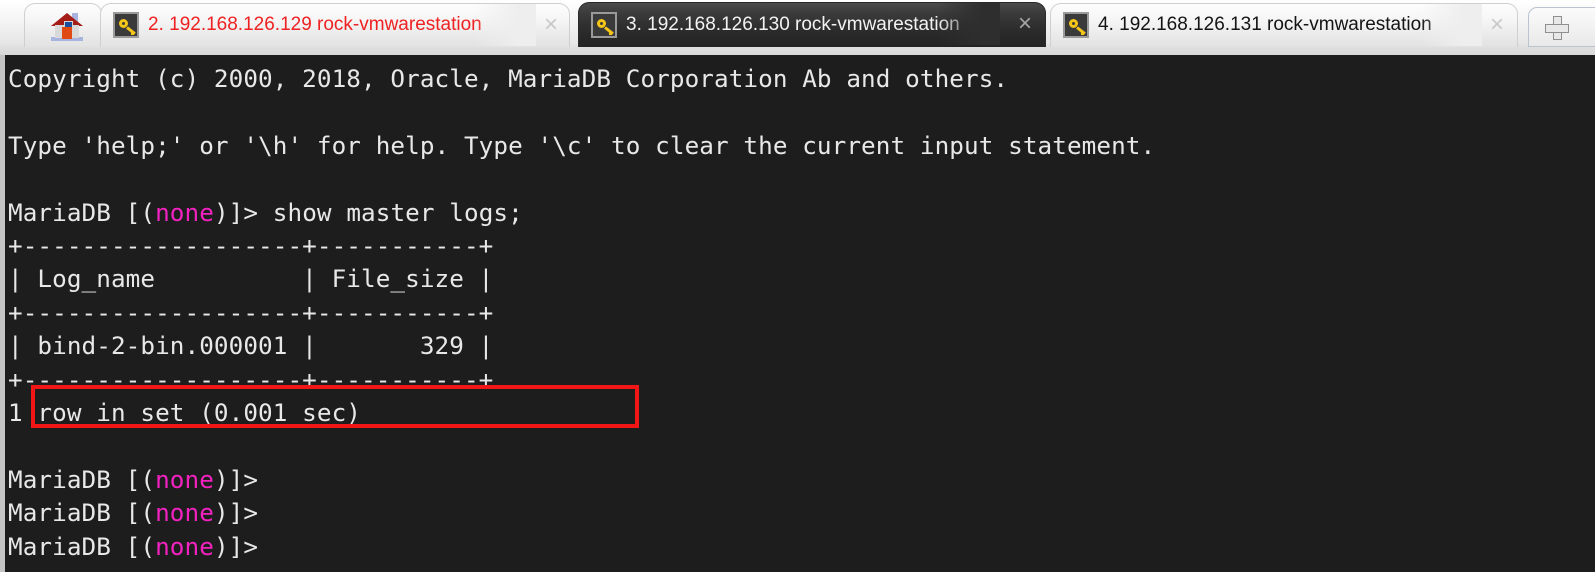 Image resolution: width=1595 pixels, height=572 pixels. I want to click on terminal-scrollbar, so click(2, 313).